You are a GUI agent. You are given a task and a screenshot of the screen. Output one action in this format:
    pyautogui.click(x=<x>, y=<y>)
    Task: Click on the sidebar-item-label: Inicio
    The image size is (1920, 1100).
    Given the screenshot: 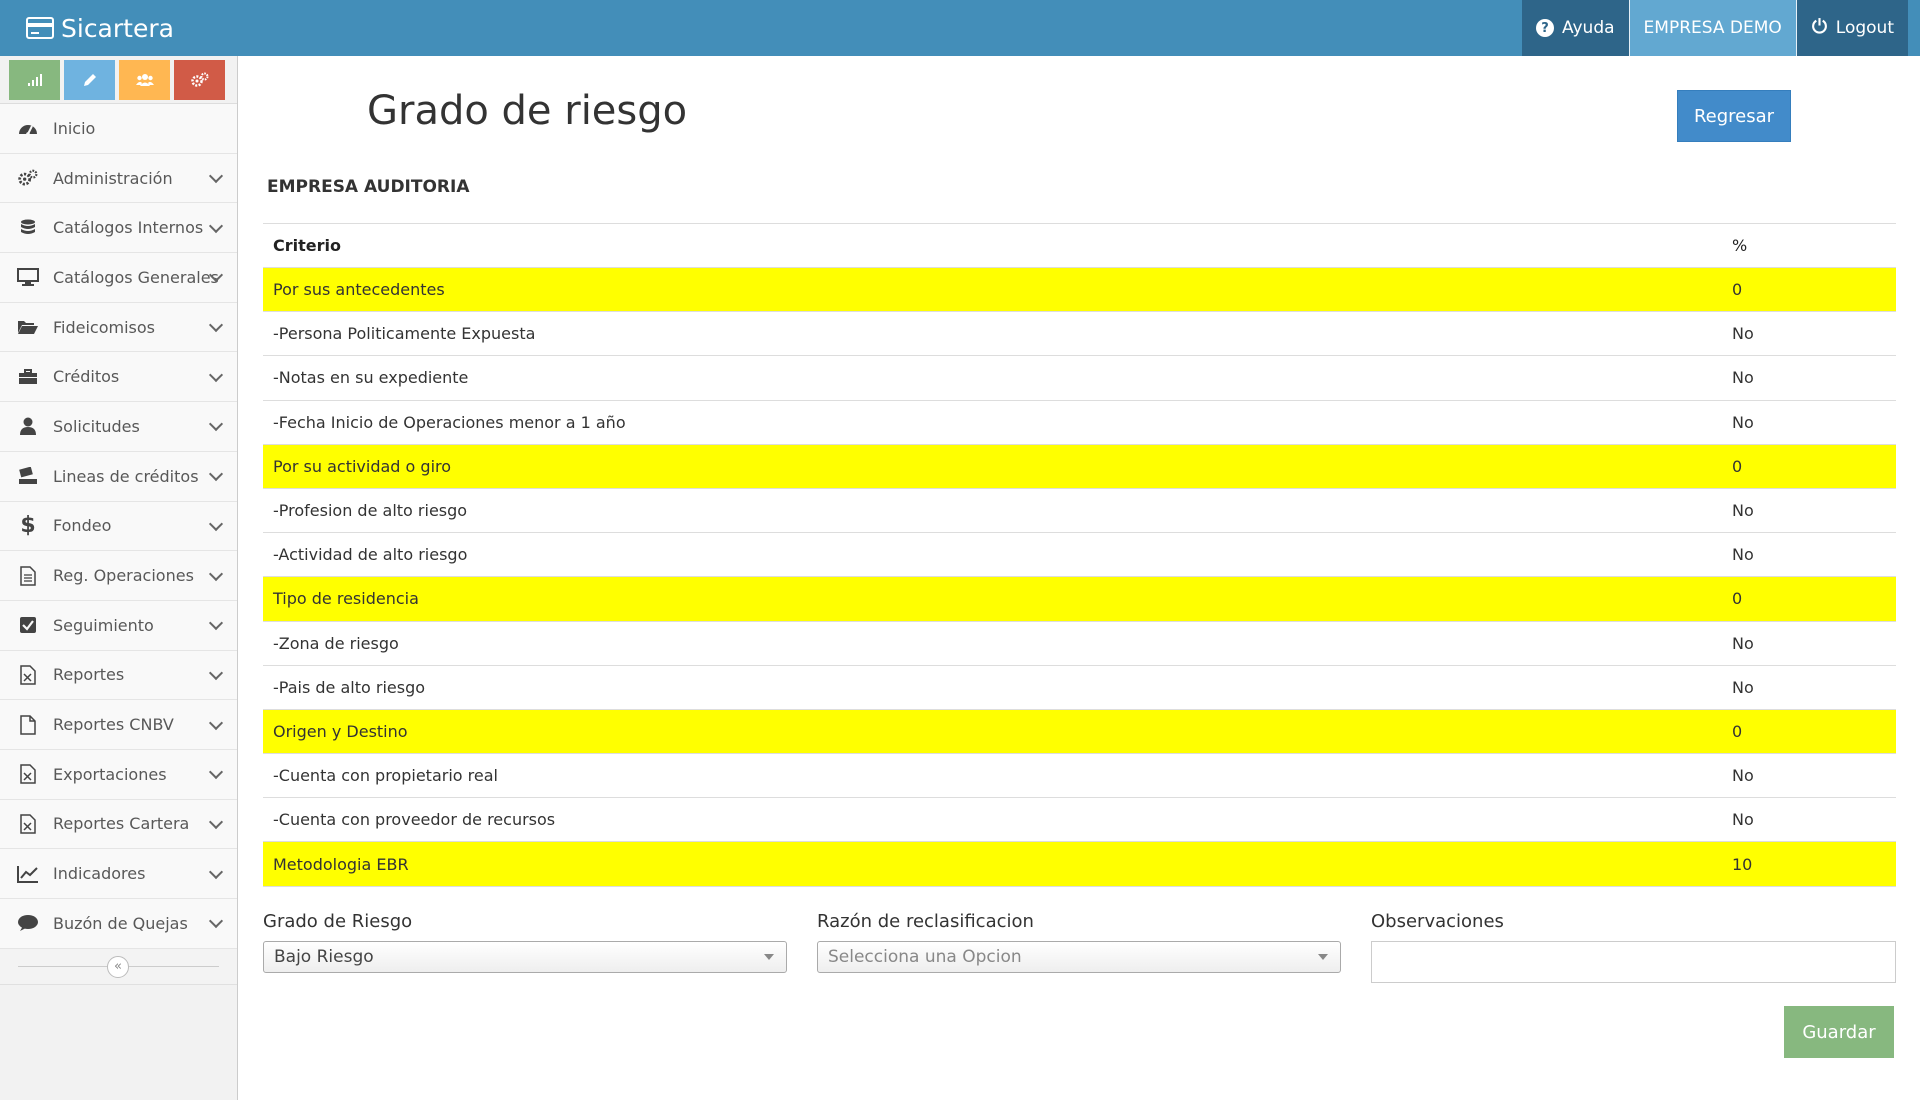 What is the action you would take?
    pyautogui.click(x=74, y=128)
    